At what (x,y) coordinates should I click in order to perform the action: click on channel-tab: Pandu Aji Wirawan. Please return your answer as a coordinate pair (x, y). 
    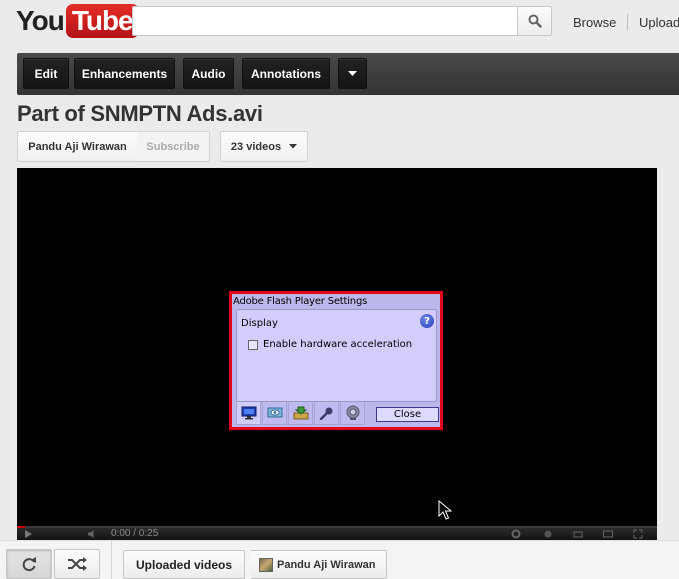
    Looking at the image, I should click on (319, 564).